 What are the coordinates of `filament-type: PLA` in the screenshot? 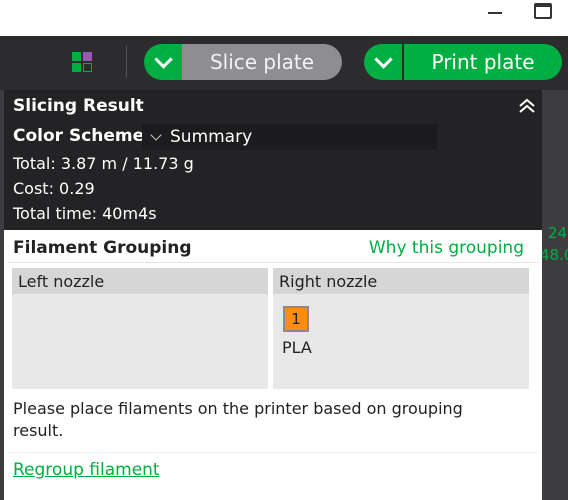 It's located at (297, 347).